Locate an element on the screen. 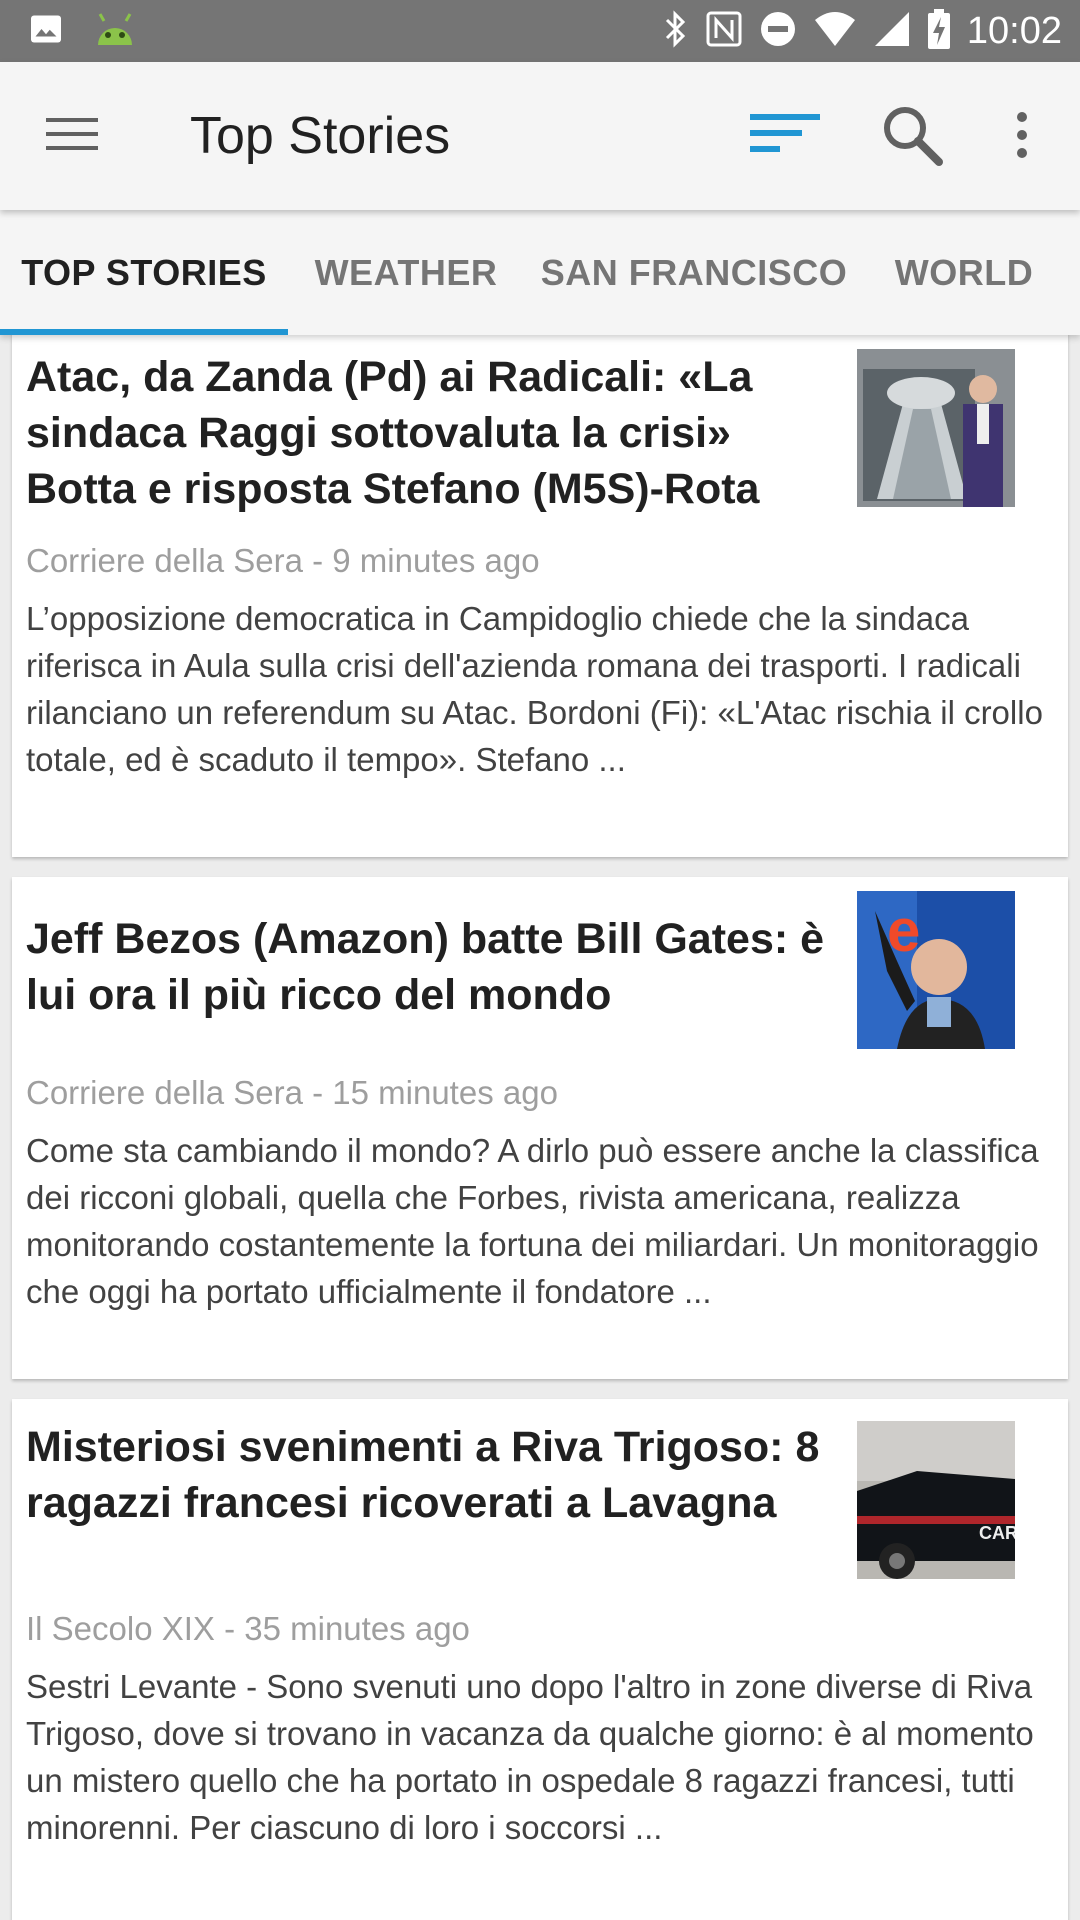  cell-signal-icon is located at coordinates (892, 31).